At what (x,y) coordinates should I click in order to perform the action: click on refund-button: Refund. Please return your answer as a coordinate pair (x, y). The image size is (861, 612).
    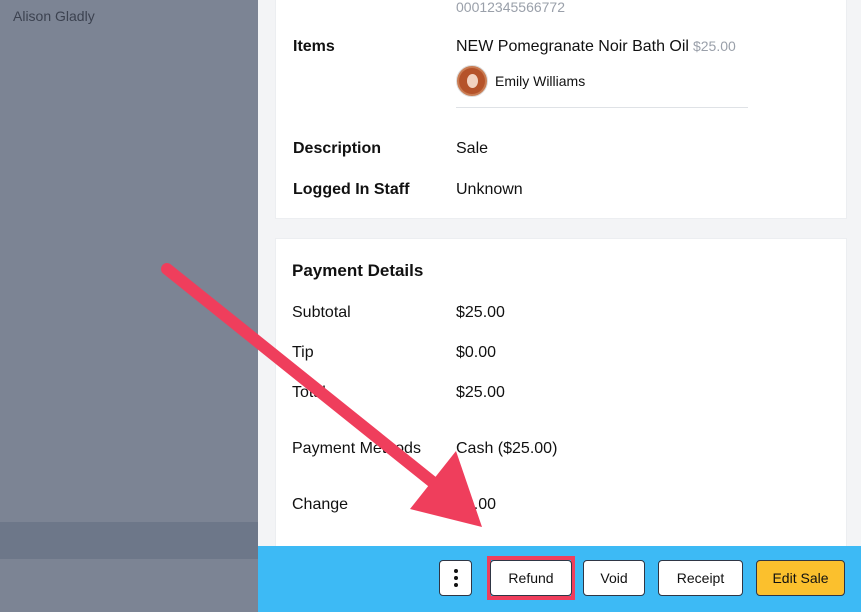
    Looking at the image, I should click on (531, 578).